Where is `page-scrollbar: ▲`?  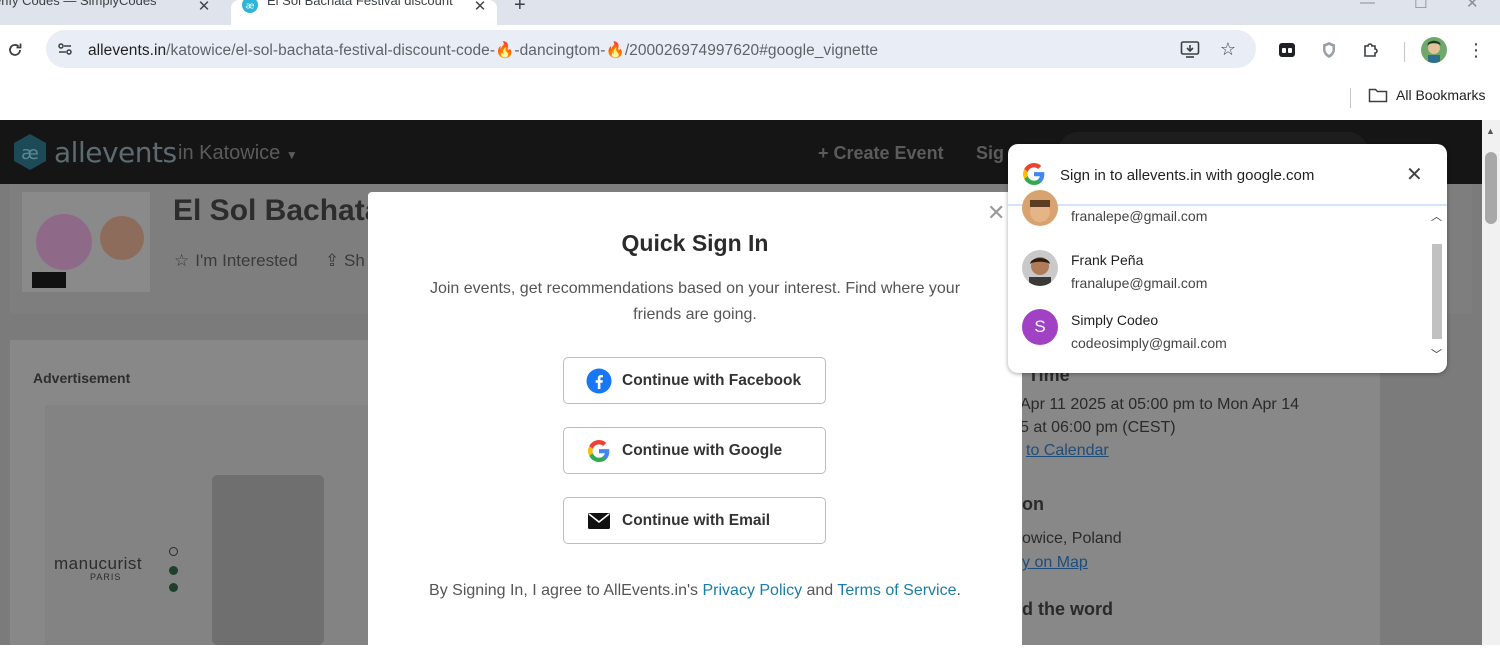
page-scrollbar: ▲ is located at coordinates (1491, 382).